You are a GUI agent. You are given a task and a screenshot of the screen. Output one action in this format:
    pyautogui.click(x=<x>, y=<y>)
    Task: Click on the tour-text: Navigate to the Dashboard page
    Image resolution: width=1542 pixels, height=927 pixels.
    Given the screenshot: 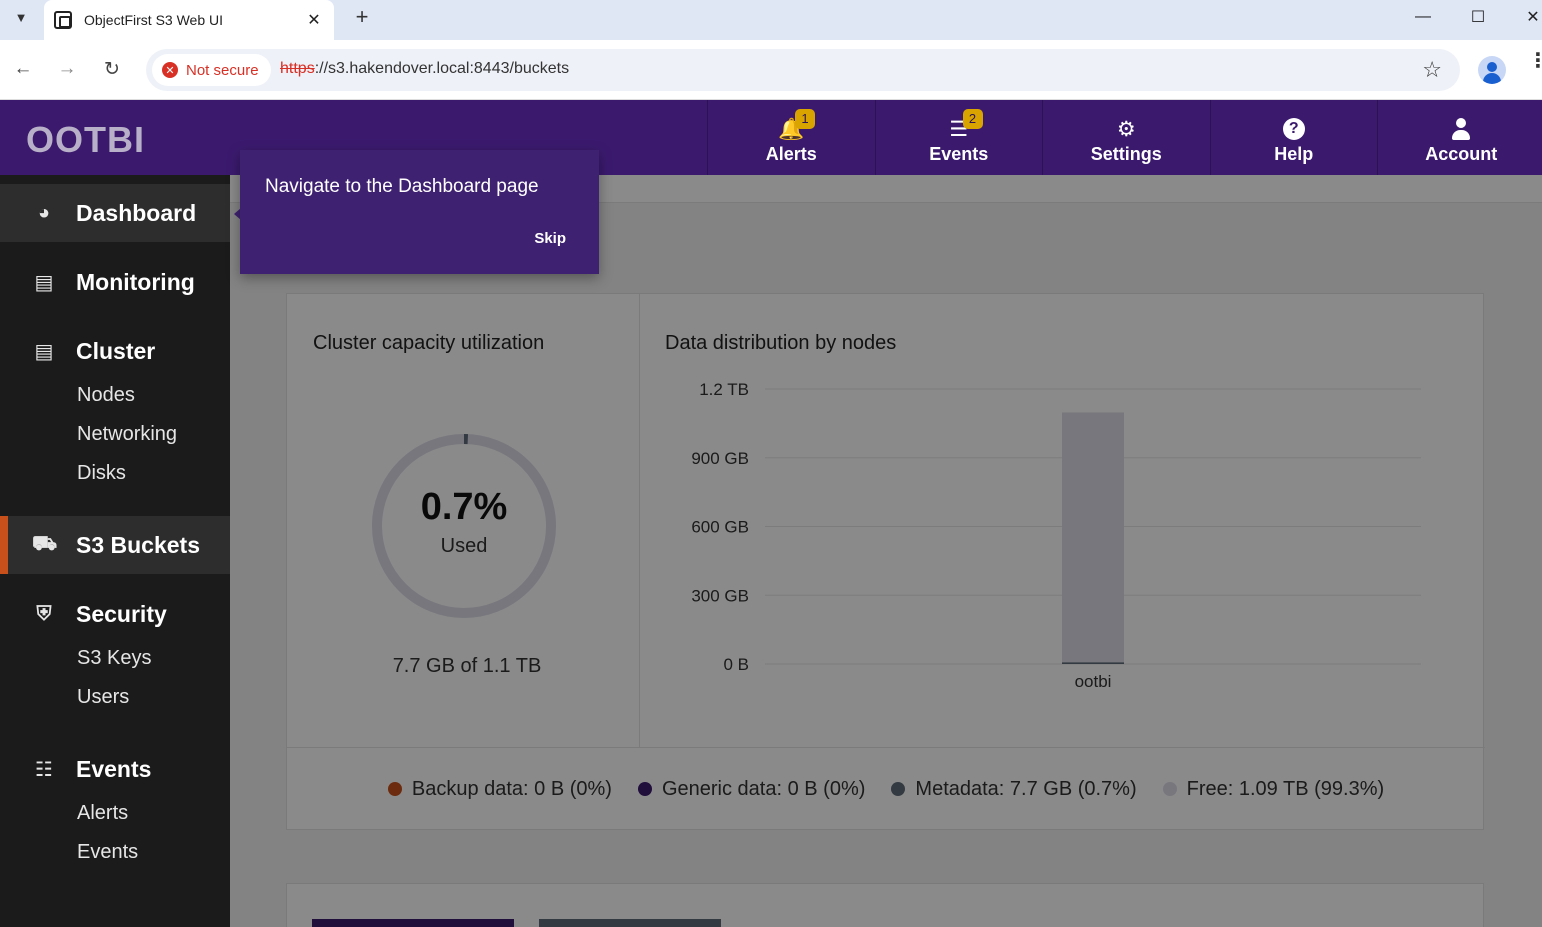 What is the action you would take?
    pyautogui.click(x=402, y=186)
    